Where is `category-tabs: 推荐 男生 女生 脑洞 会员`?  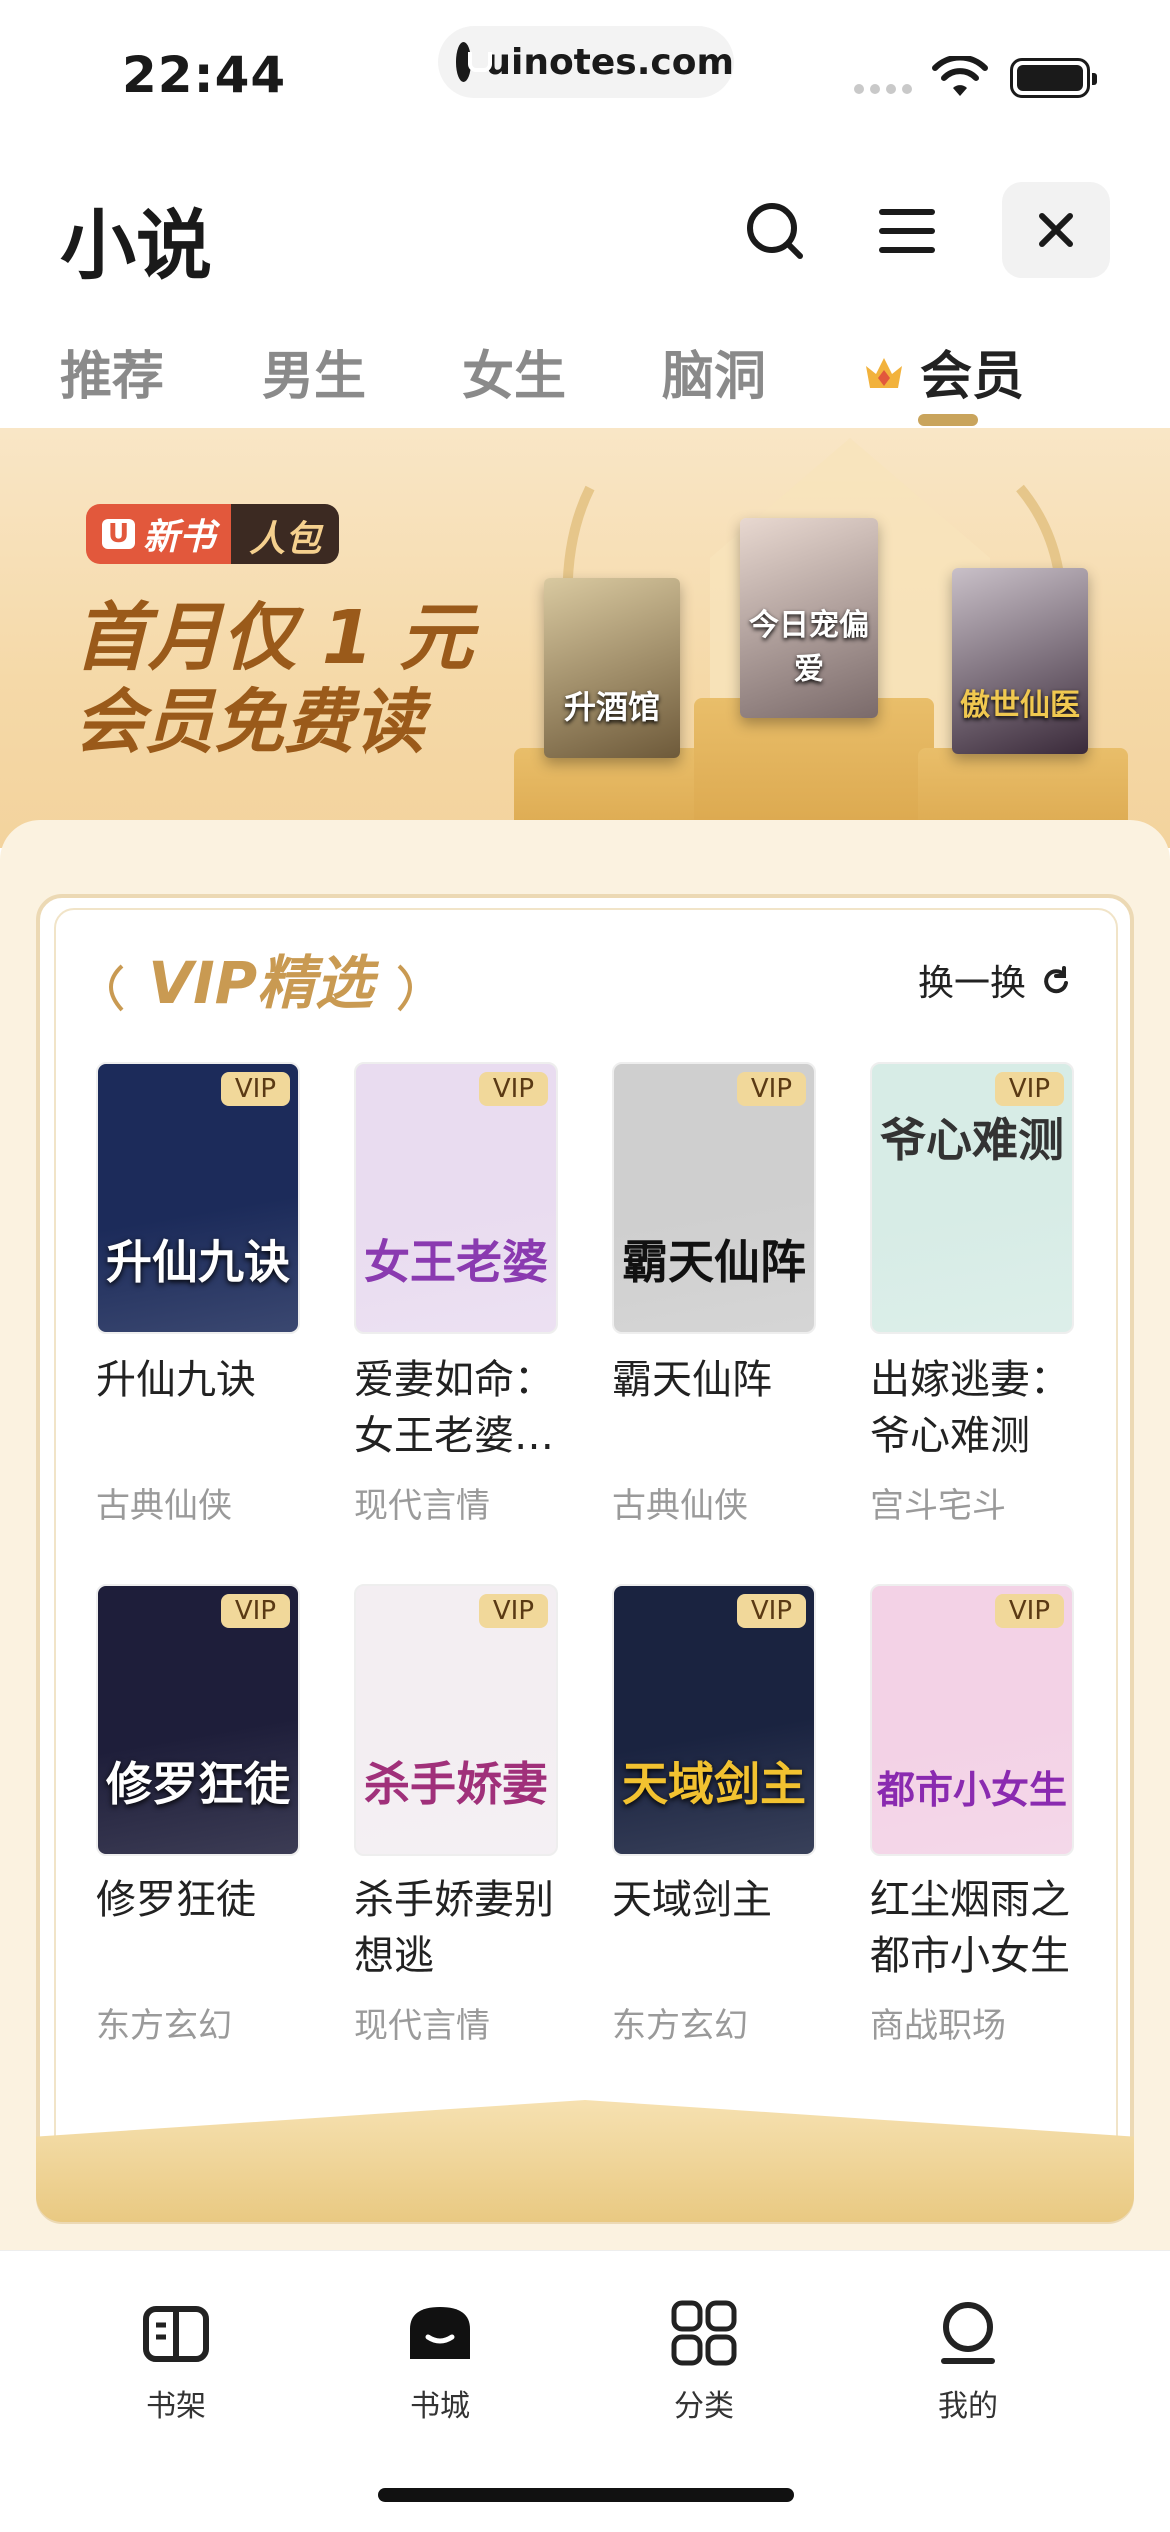 category-tabs: 推荐 男生 女生 脑洞 会员 is located at coordinates (585, 382).